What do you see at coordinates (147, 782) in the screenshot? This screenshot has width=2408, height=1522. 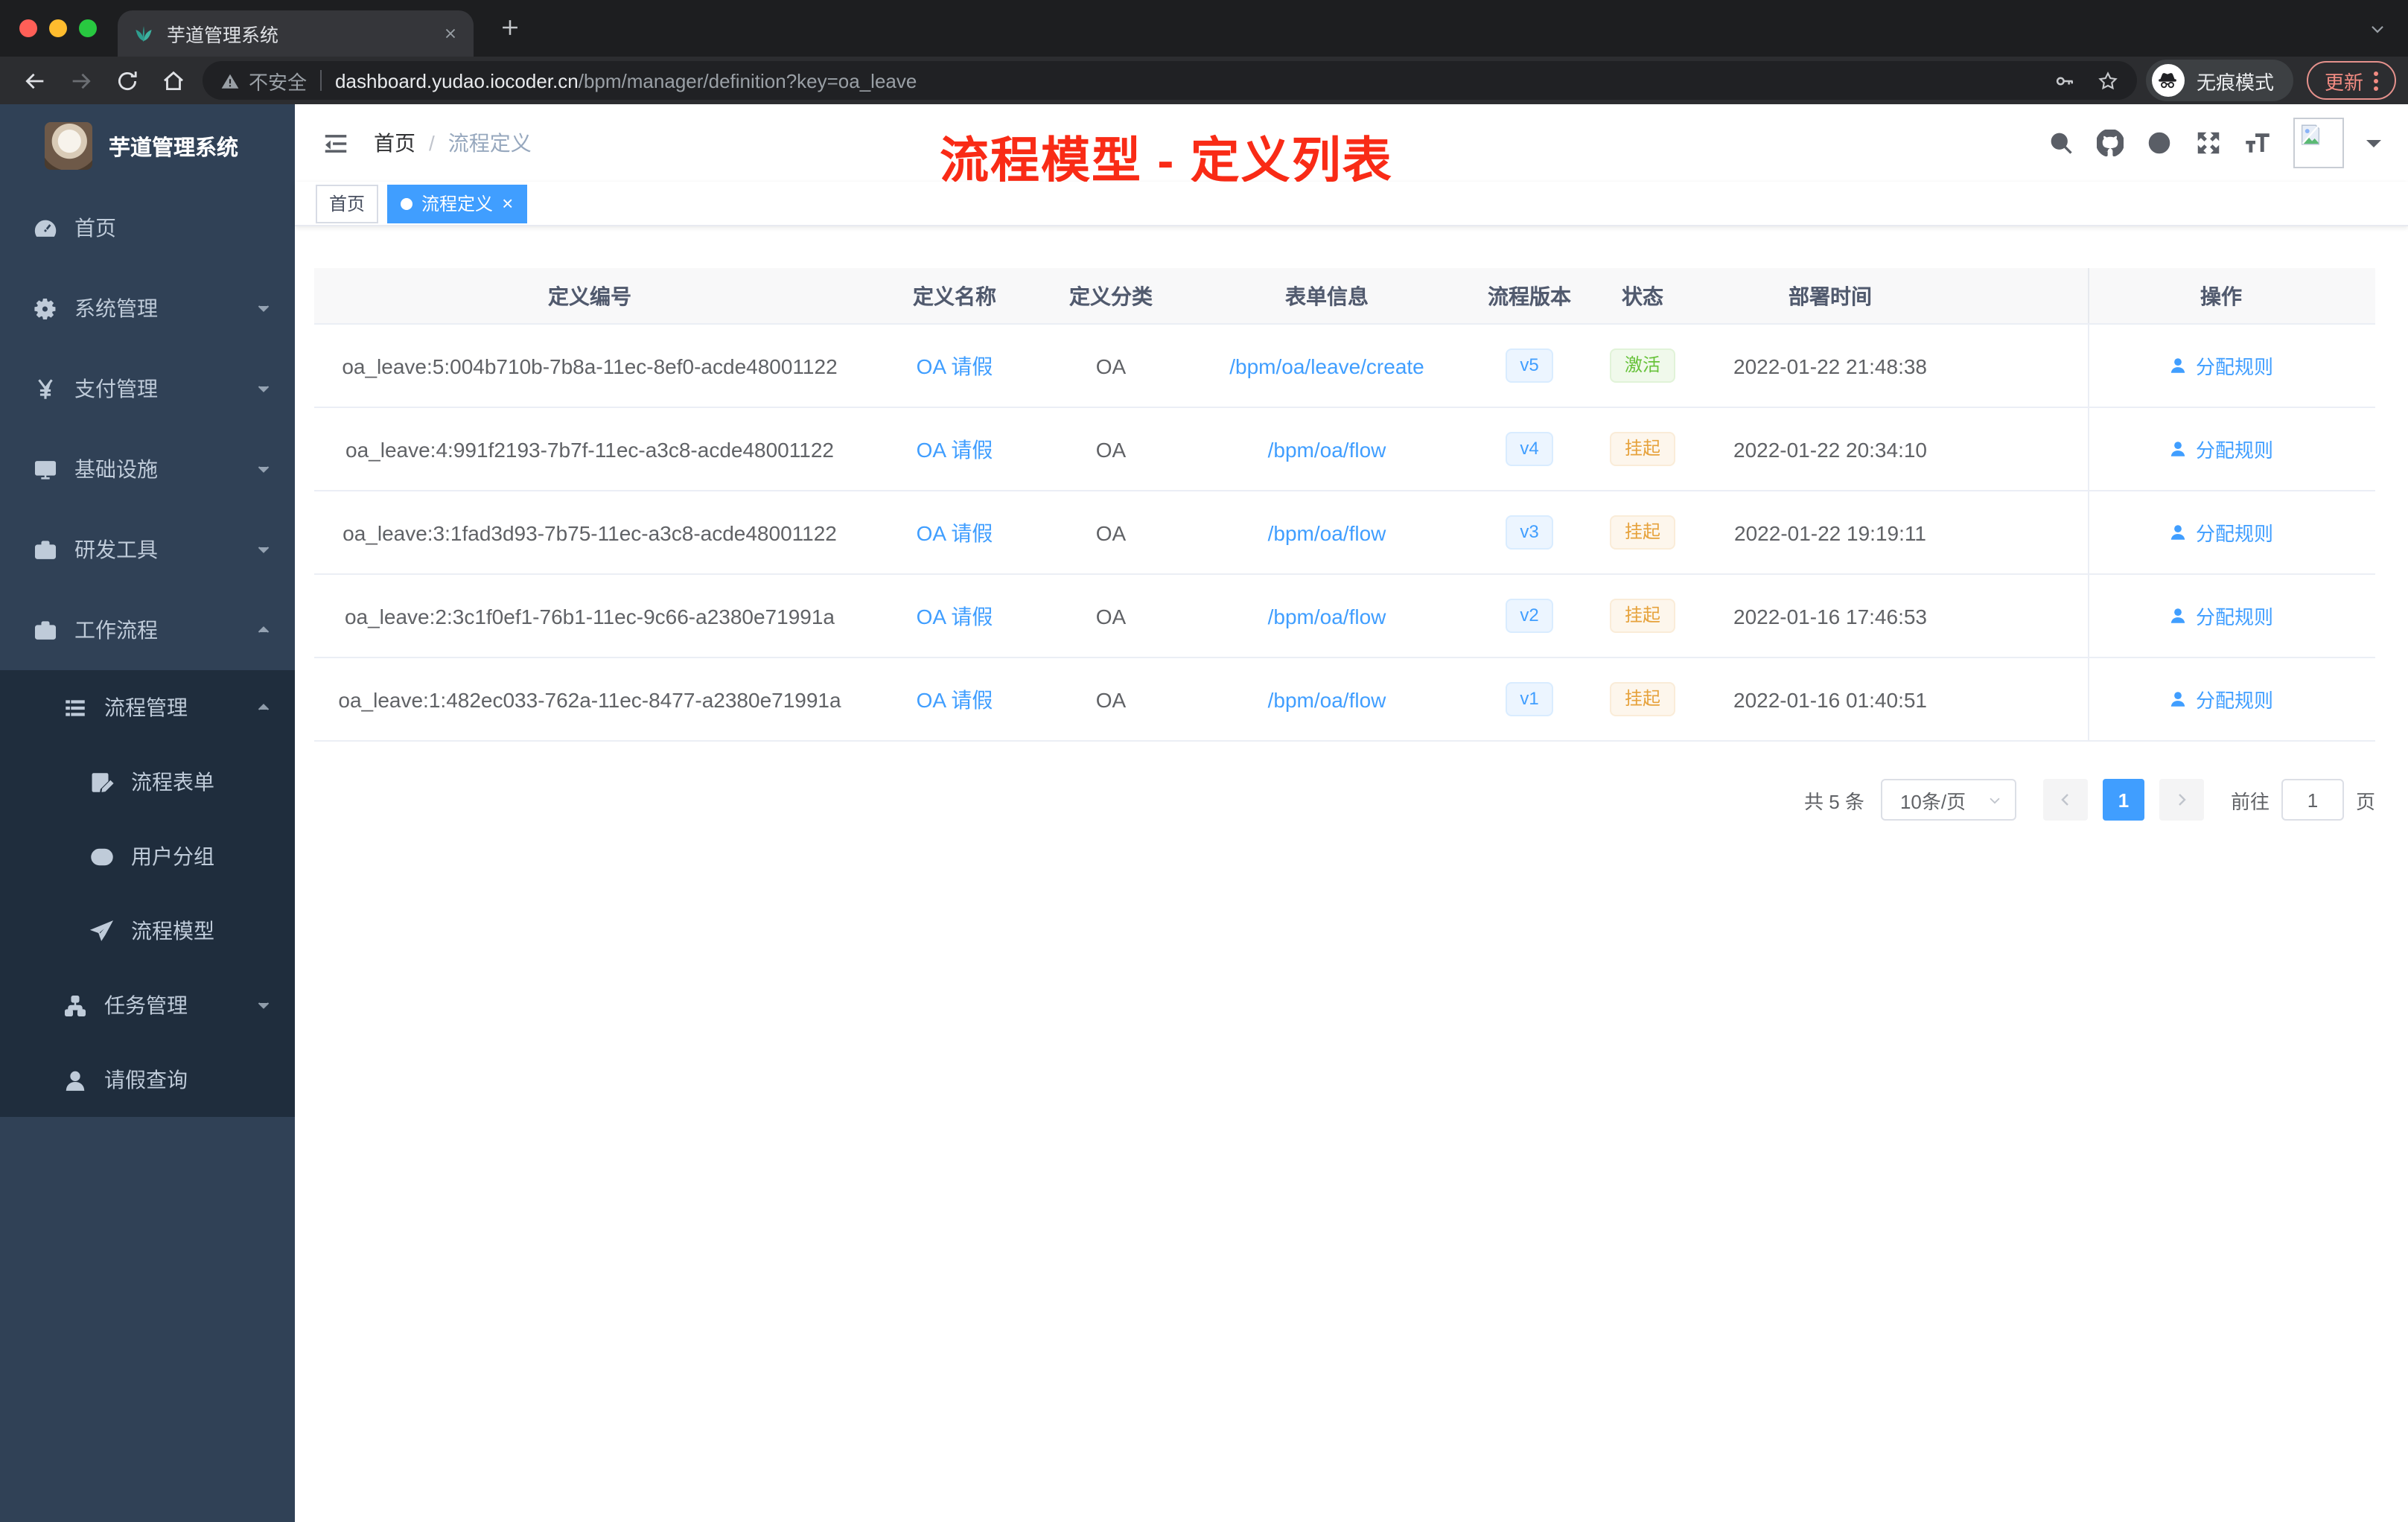 I see `sidebar-item-process-form: 流程表单` at bounding box center [147, 782].